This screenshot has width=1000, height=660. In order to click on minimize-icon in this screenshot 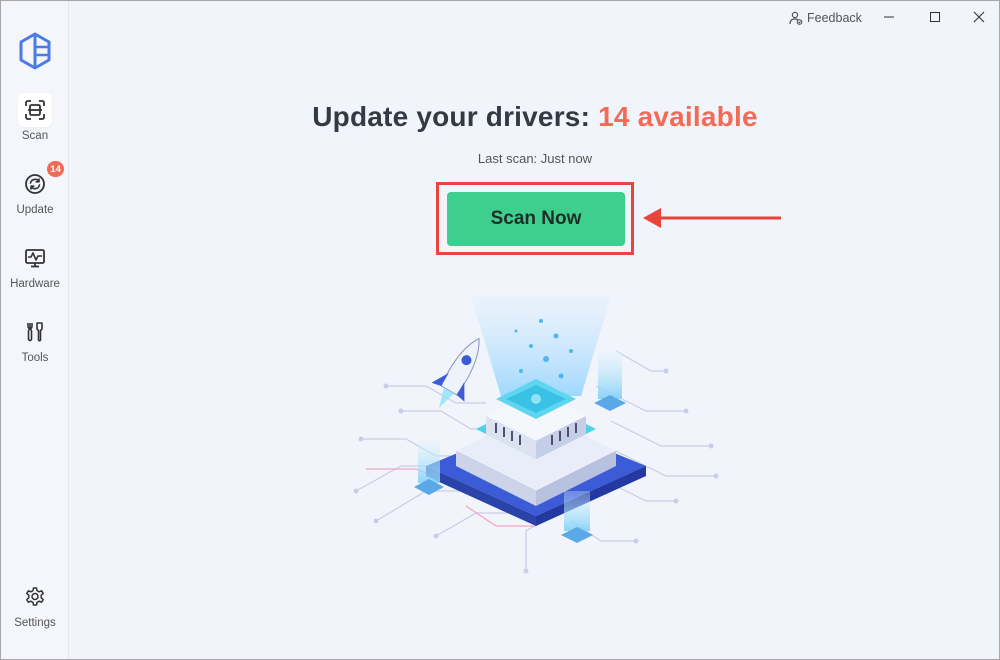, I will do `click(889, 17)`.